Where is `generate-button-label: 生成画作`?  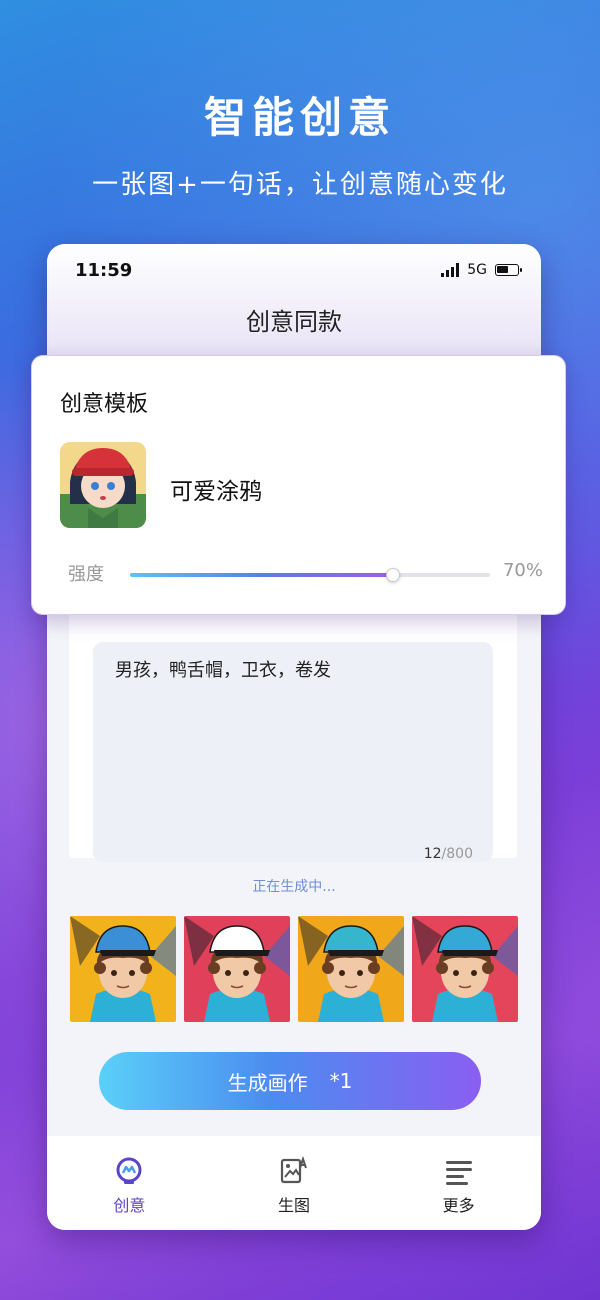 generate-button-label: 生成画作 is located at coordinates (267, 1082).